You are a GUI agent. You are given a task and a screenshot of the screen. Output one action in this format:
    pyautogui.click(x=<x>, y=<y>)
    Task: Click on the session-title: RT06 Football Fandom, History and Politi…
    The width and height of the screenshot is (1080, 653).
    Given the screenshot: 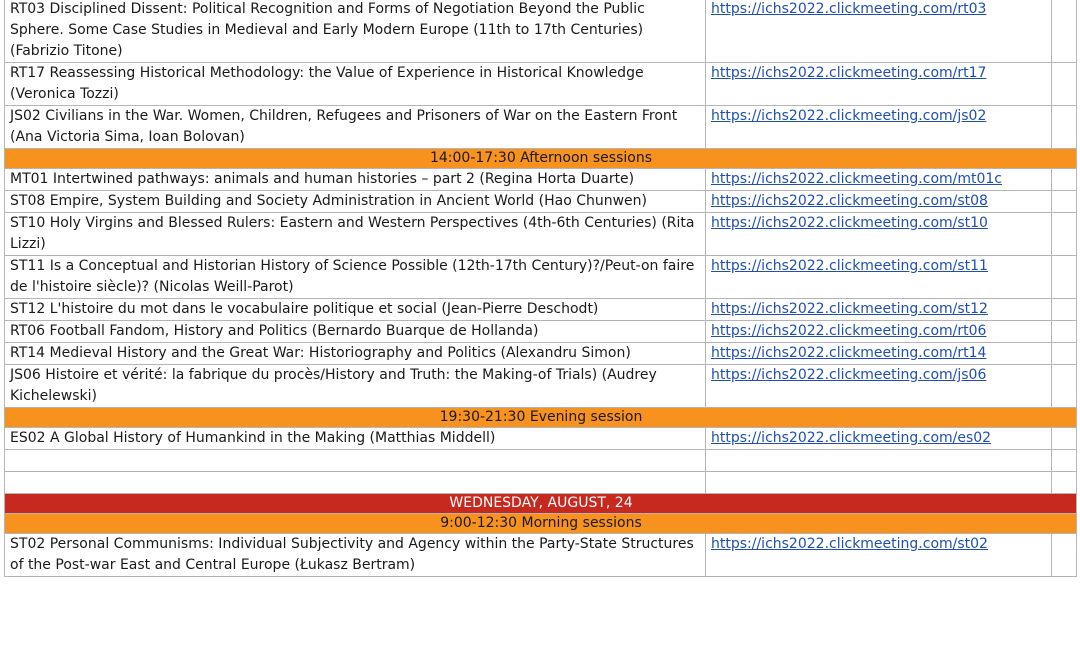 What is the action you would take?
    pyautogui.click(x=355, y=331)
    